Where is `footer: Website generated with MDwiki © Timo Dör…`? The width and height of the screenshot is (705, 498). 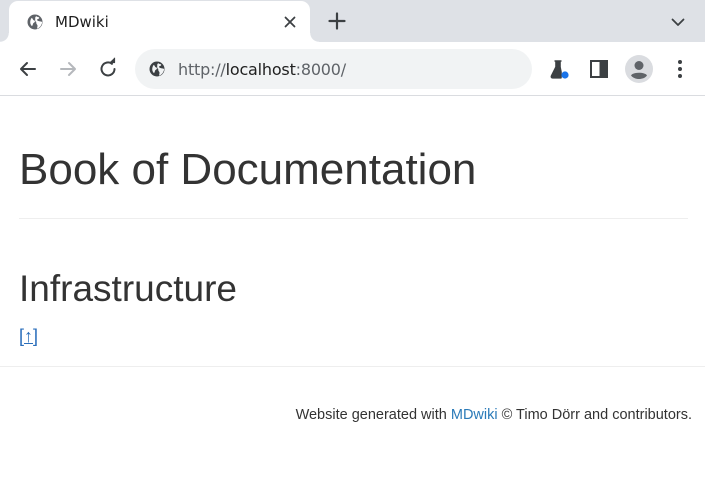 footer: Website generated with MDwiki © Timo Dör… is located at coordinates (494, 415).